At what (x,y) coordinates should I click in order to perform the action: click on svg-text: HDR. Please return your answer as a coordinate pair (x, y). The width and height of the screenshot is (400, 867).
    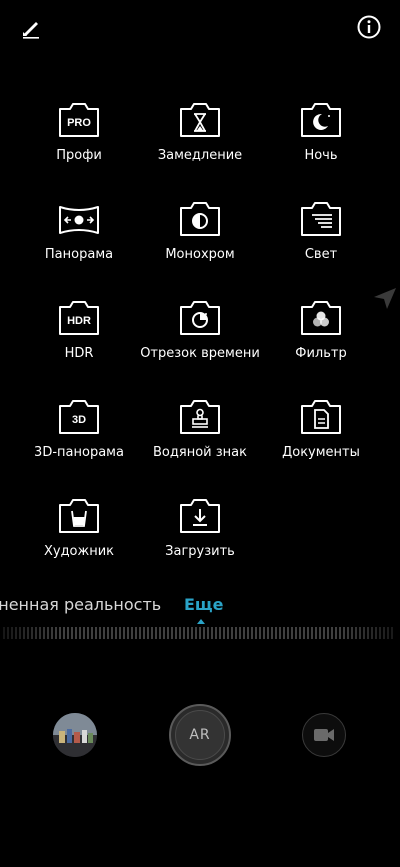
    Looking at the image, I should click on (79, 321).